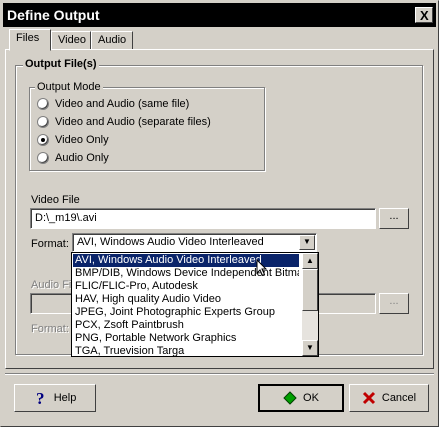 This screenshot has width=439, height=427. Describe the element at coordinates (368, 398) in the screenshot. I see `red-x-icon` at that location.